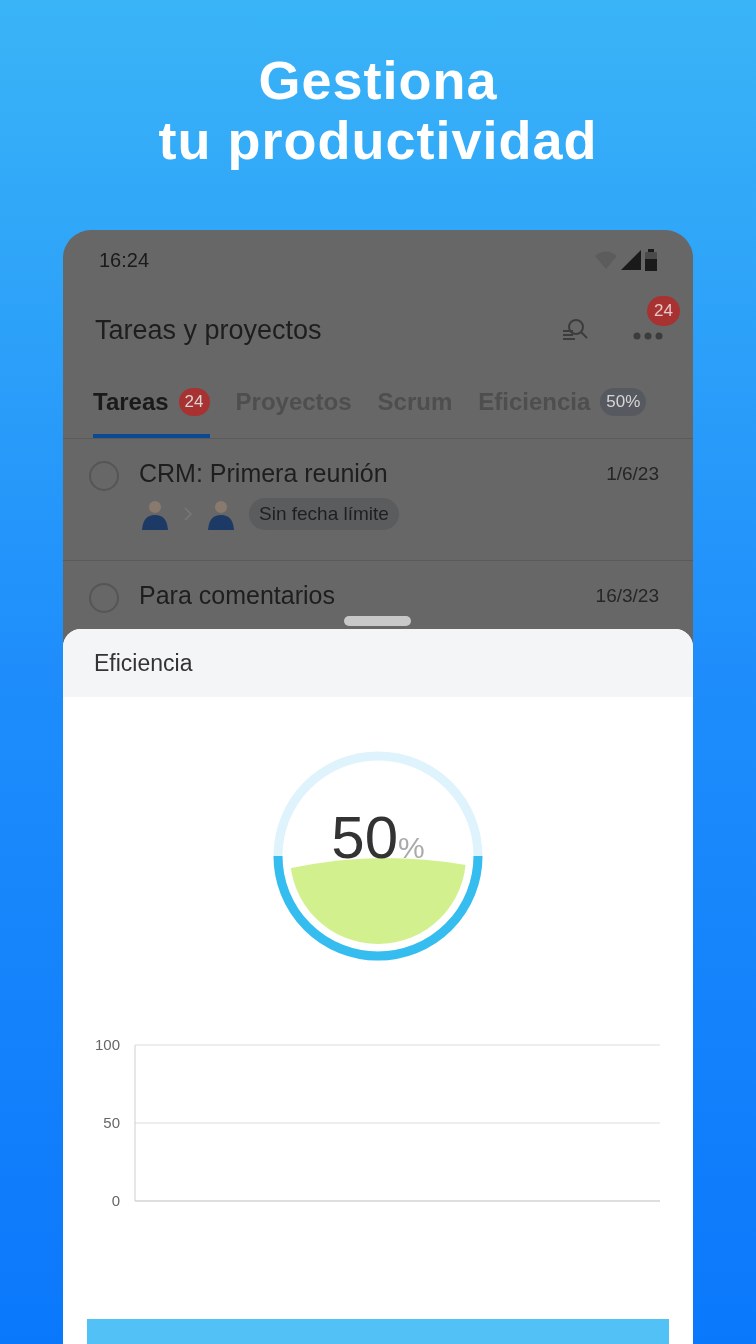  What do you see at coordinates (651, 260) in the screenshot?
I see `battery-icon` at bounding box center [651, 260].